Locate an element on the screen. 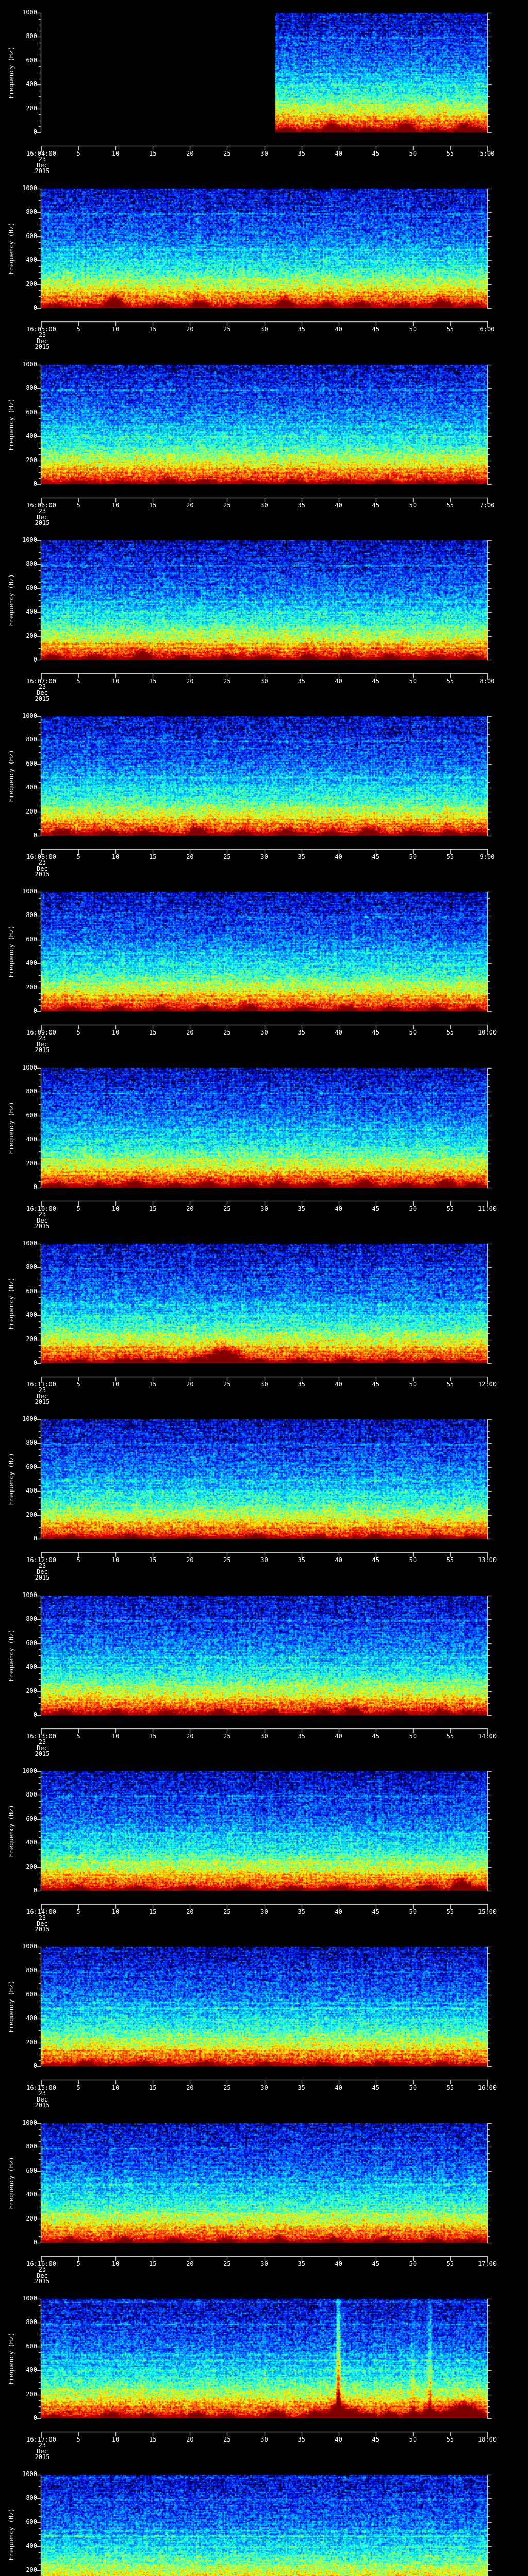 This screenshot has width=528, height=2576. x-end-time-label: 5:00 is located at coordinates (487, 153).